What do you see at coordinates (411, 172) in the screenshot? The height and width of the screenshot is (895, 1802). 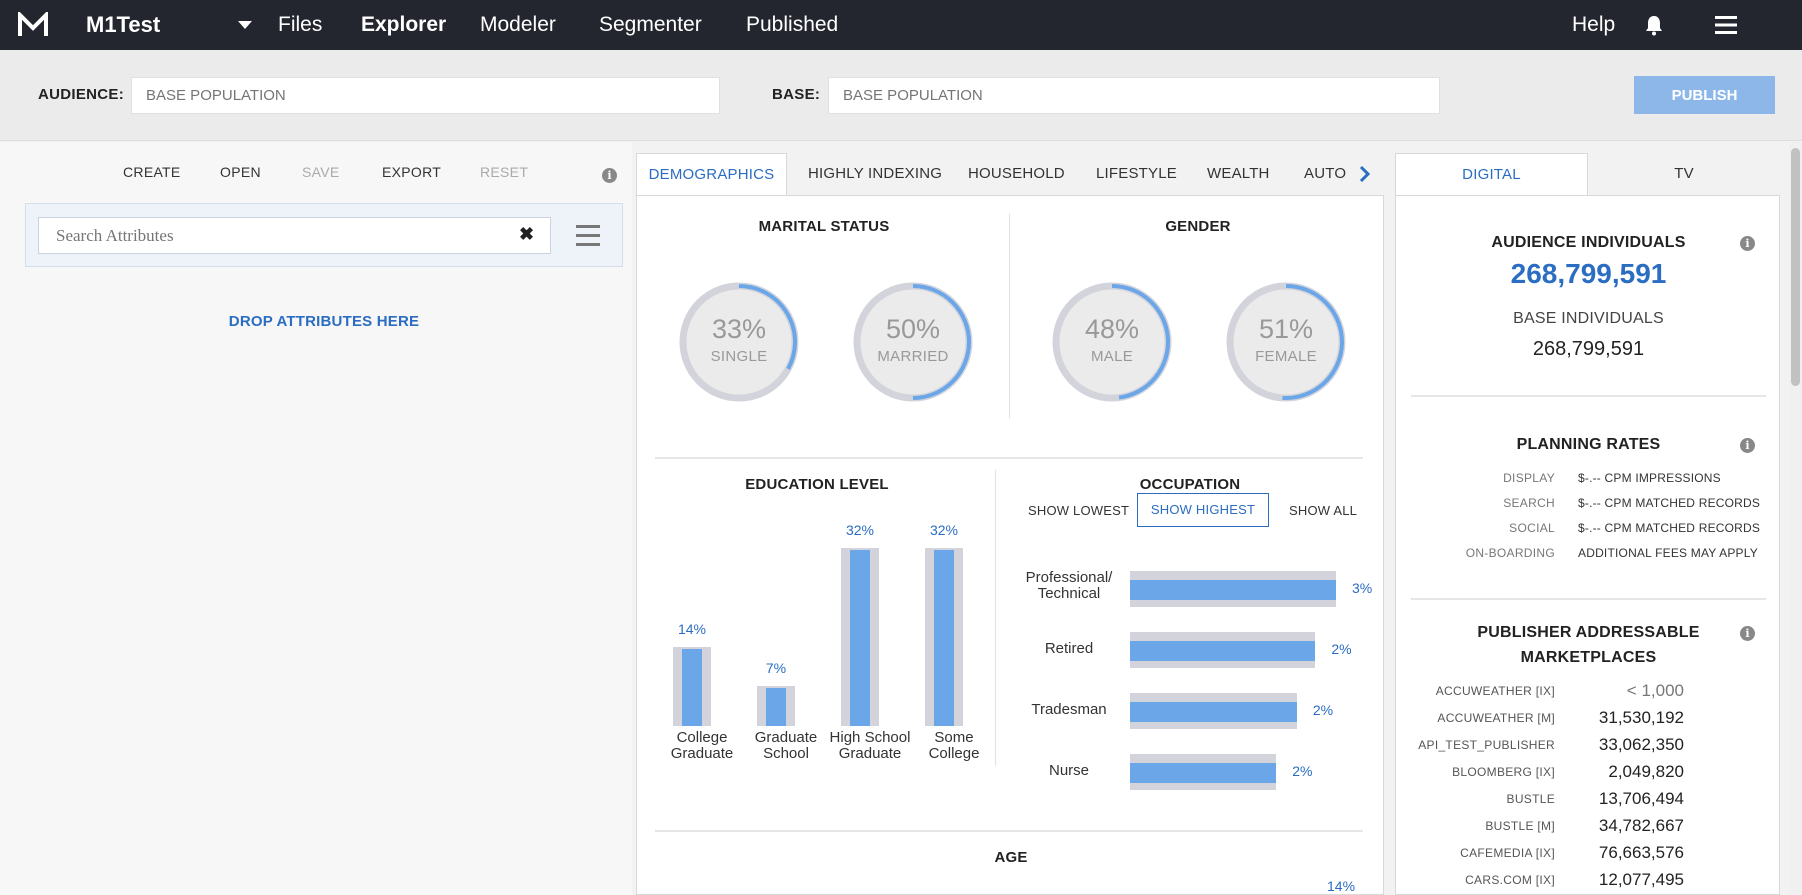 I see `export-button: EXPORT` at bounding box center [411, 172].